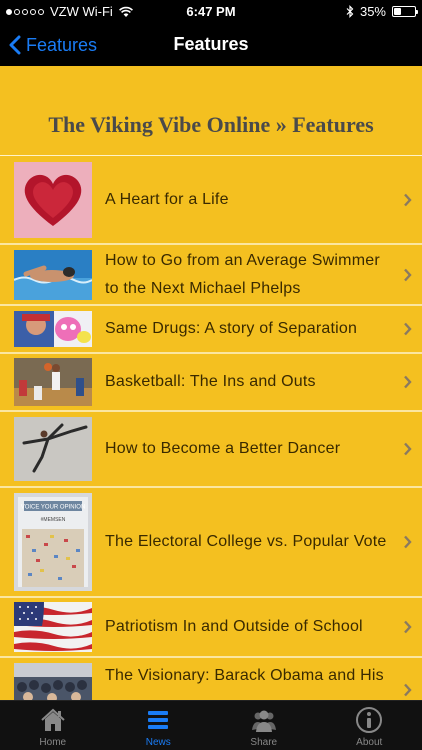  I want to click on article-thumbnail-heart, so click(53, 199).